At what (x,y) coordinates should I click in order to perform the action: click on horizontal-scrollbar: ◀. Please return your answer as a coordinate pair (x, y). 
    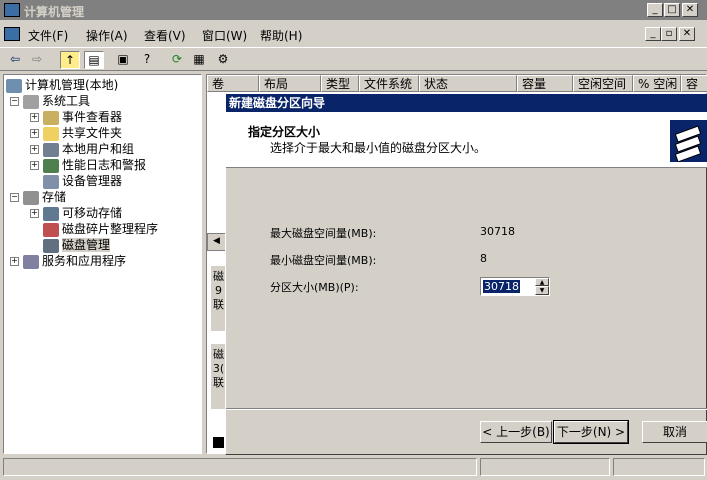
    Looking at the image, I should click on (216, 242).